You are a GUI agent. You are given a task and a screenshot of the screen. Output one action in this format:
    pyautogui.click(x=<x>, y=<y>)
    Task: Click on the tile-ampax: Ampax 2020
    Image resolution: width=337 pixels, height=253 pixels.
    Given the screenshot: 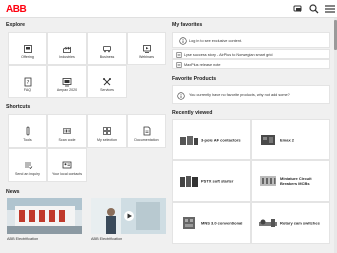 What is the action you would take?
    pyautogui.click(x=67, y=81)
    